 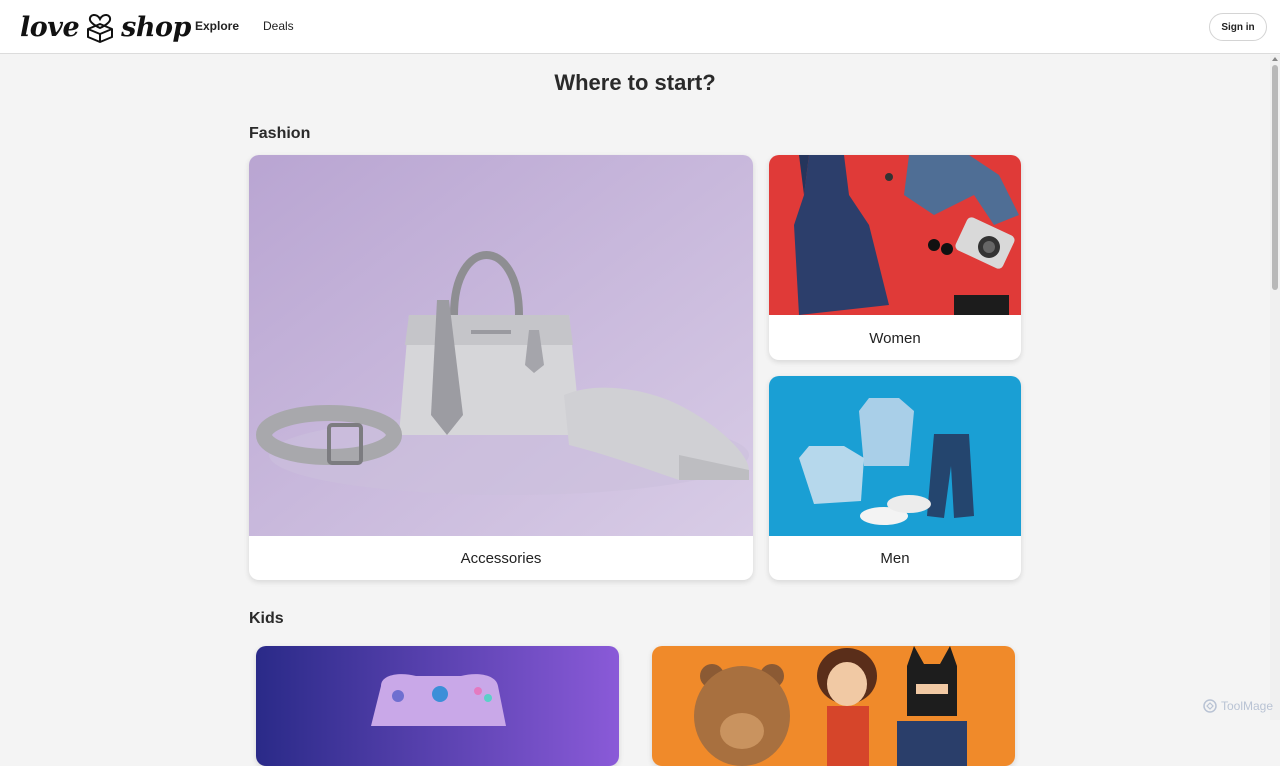 I want to click on love-shop-logo: love shop, so click(x=105, y=27).